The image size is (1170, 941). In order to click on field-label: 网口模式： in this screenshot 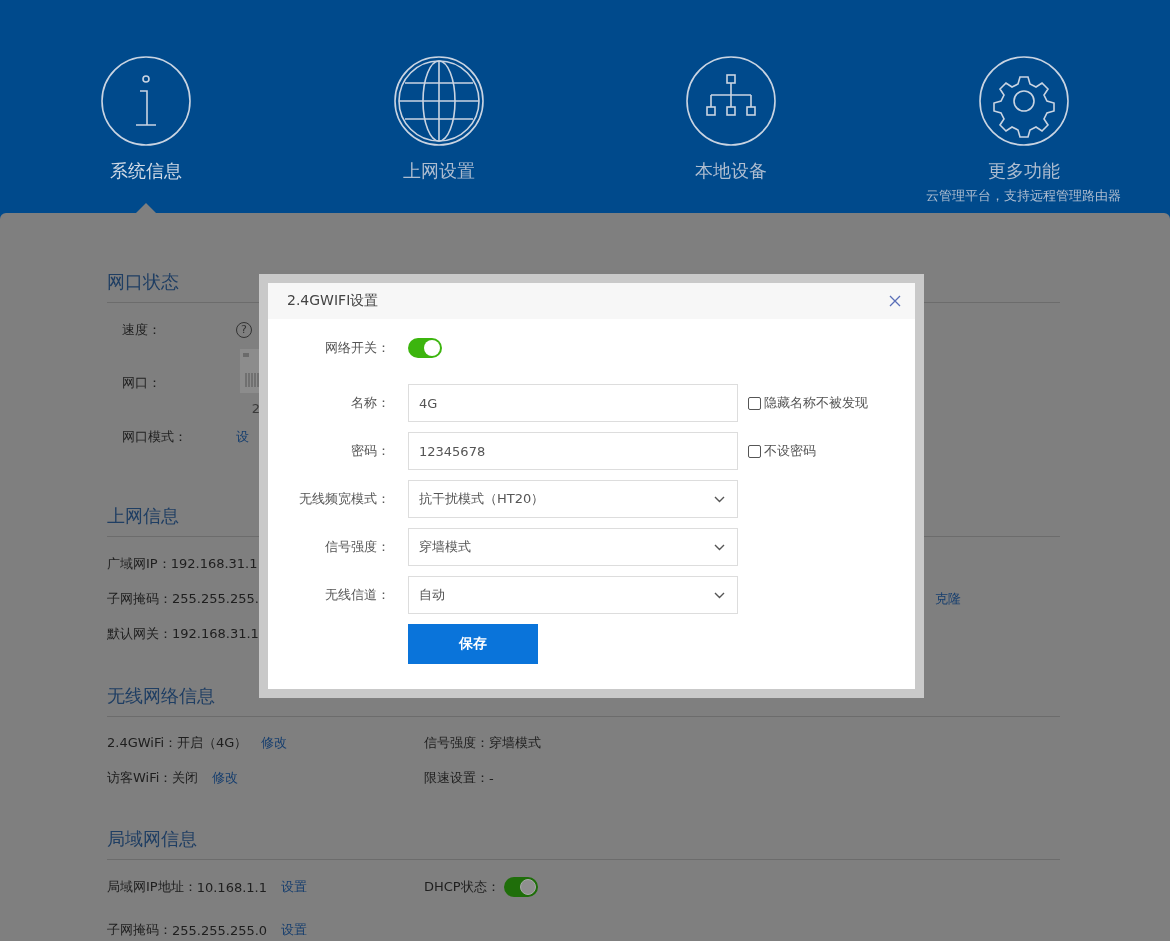, I will do `click(155, 437)`.